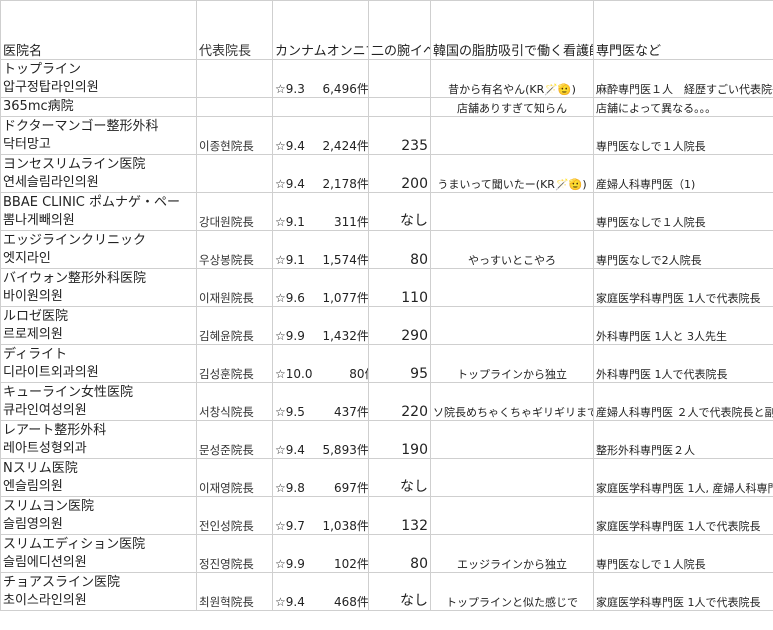  What do you see at coordinates (234, 135) in the screenshot?
I see `cell-director: 이종현院長` at bounding box center [234, 135].